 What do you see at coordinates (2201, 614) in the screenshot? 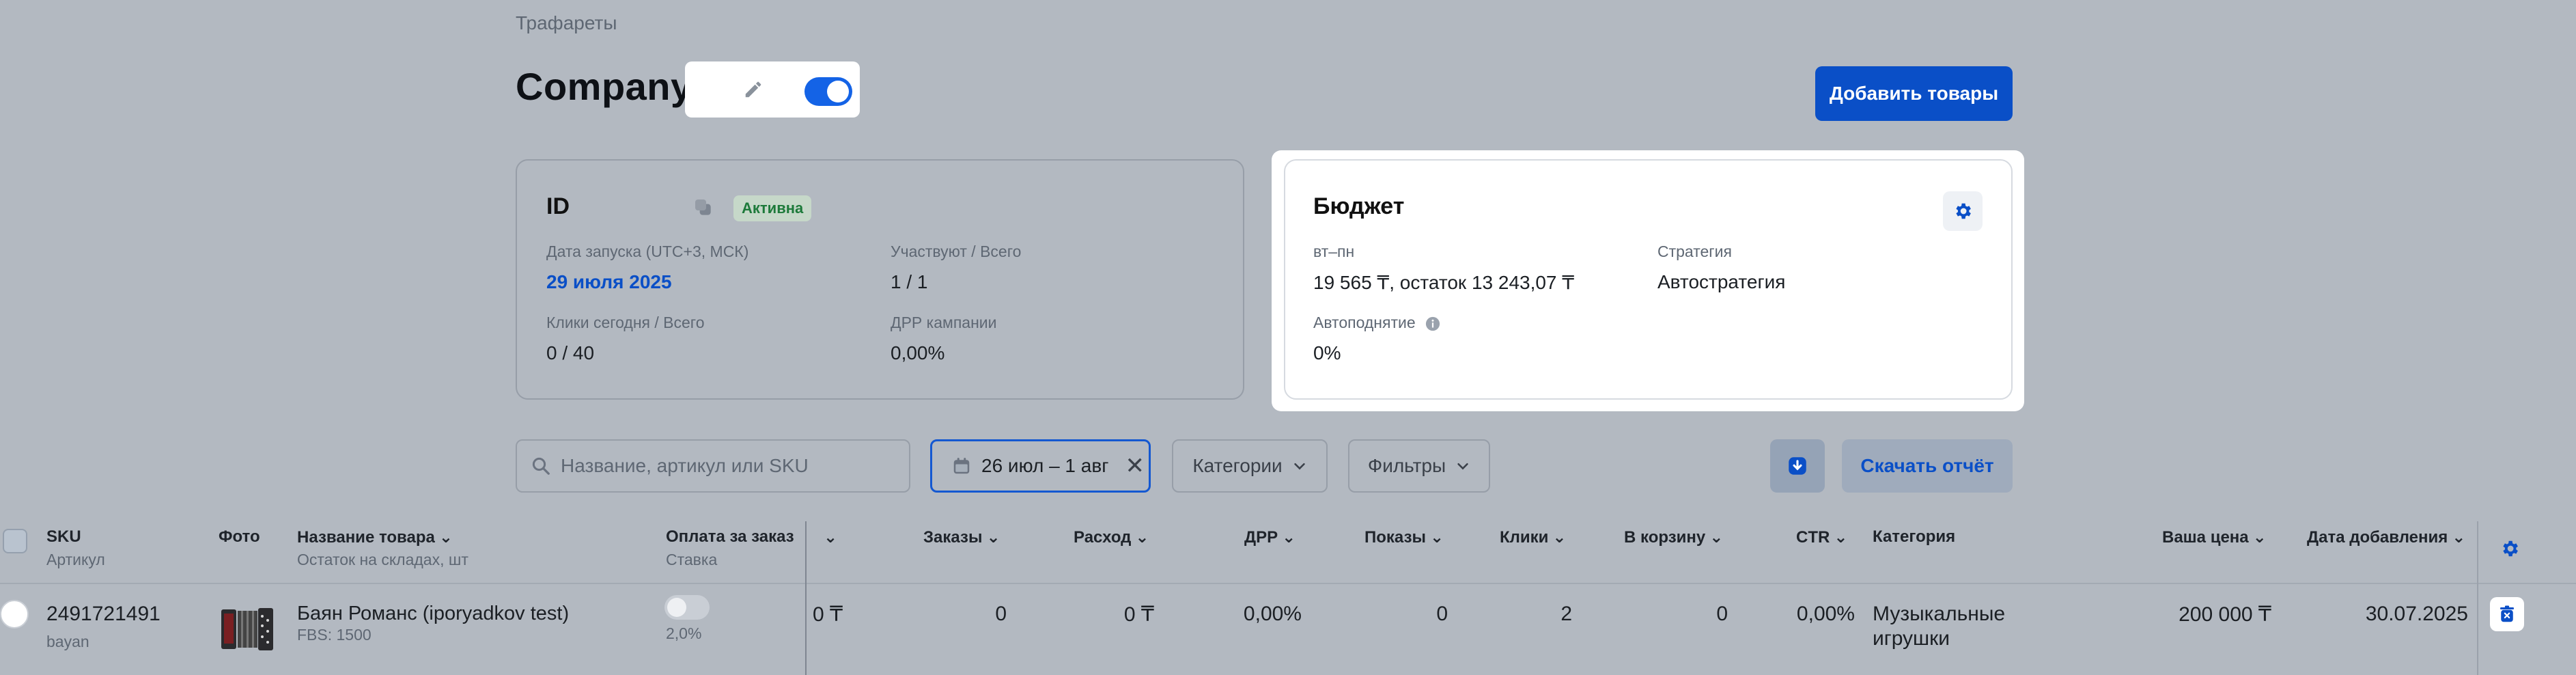
I see `row-price: 200 000 ₸` at bounding box center [2201, 614].